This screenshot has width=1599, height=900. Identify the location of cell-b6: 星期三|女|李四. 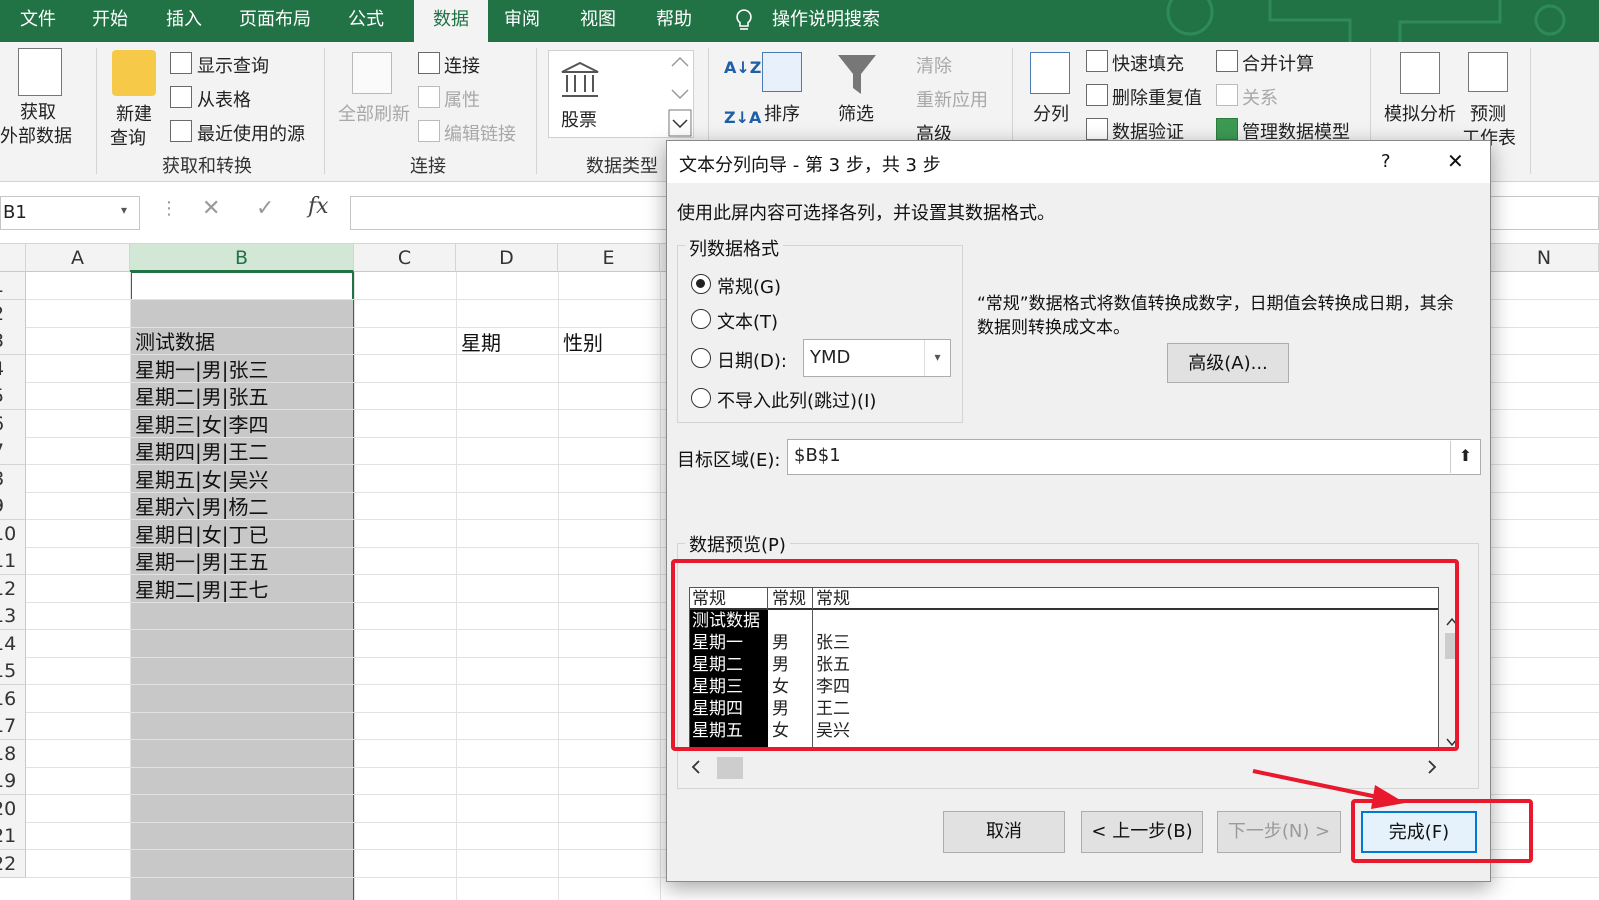
(199, 424).